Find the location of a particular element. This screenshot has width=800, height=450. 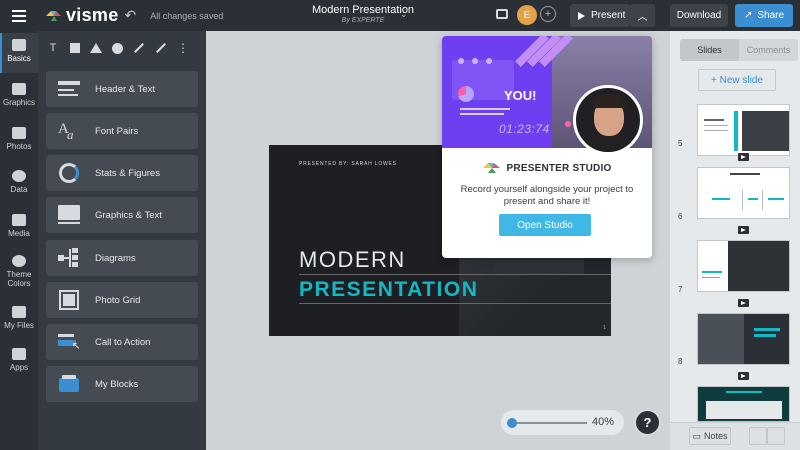

presenter-studio-logo-icon is located at coordinates (491, 168).